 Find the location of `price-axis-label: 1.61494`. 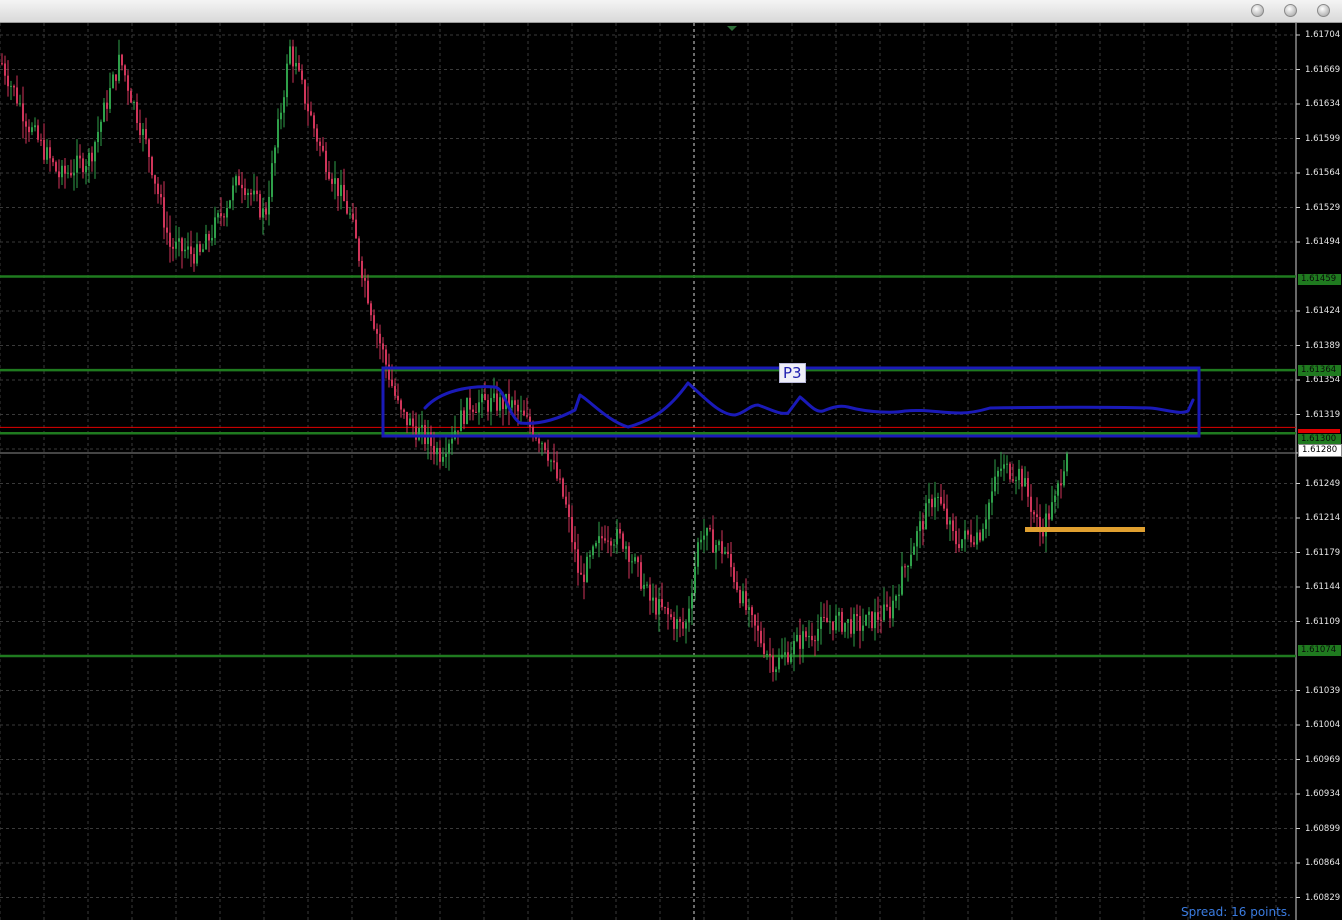

price-axis-label: 1.61494 is located at coordinates (1323, 242).